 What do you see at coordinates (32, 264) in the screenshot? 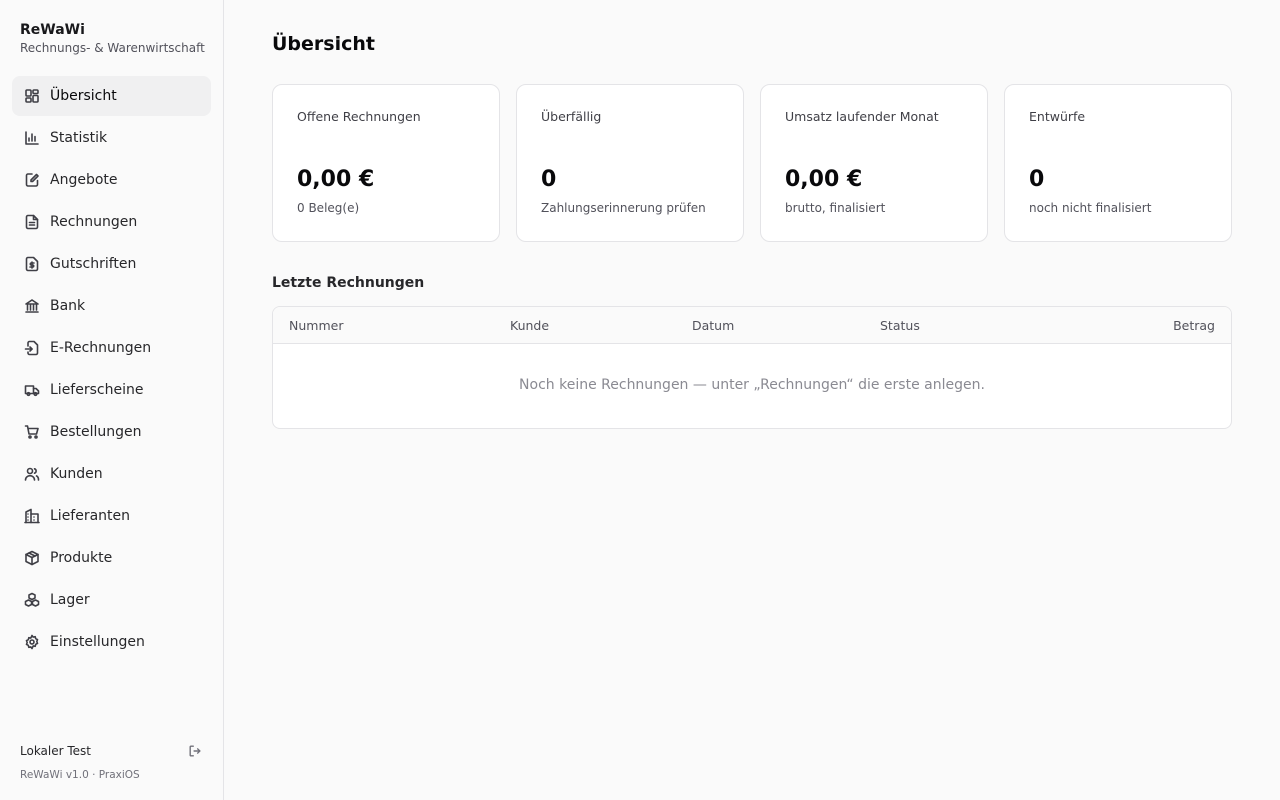
I see `dollar-receipt-icon` at bounding box center [32, 264].